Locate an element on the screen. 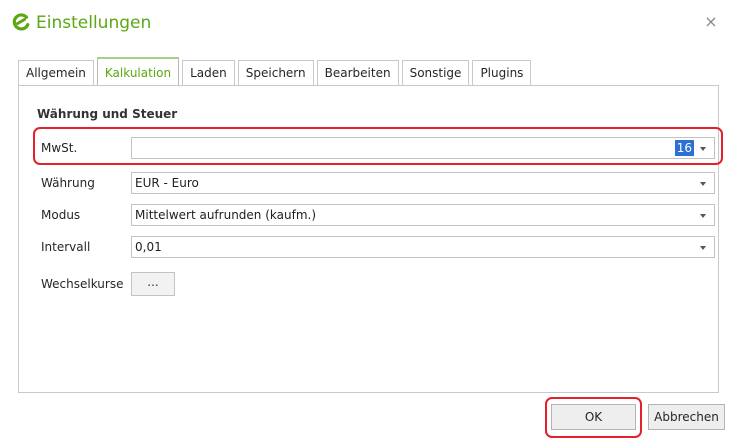 The image size is (729, 441). title-bar: Einstellungen × is located at coordinates (364, 23).